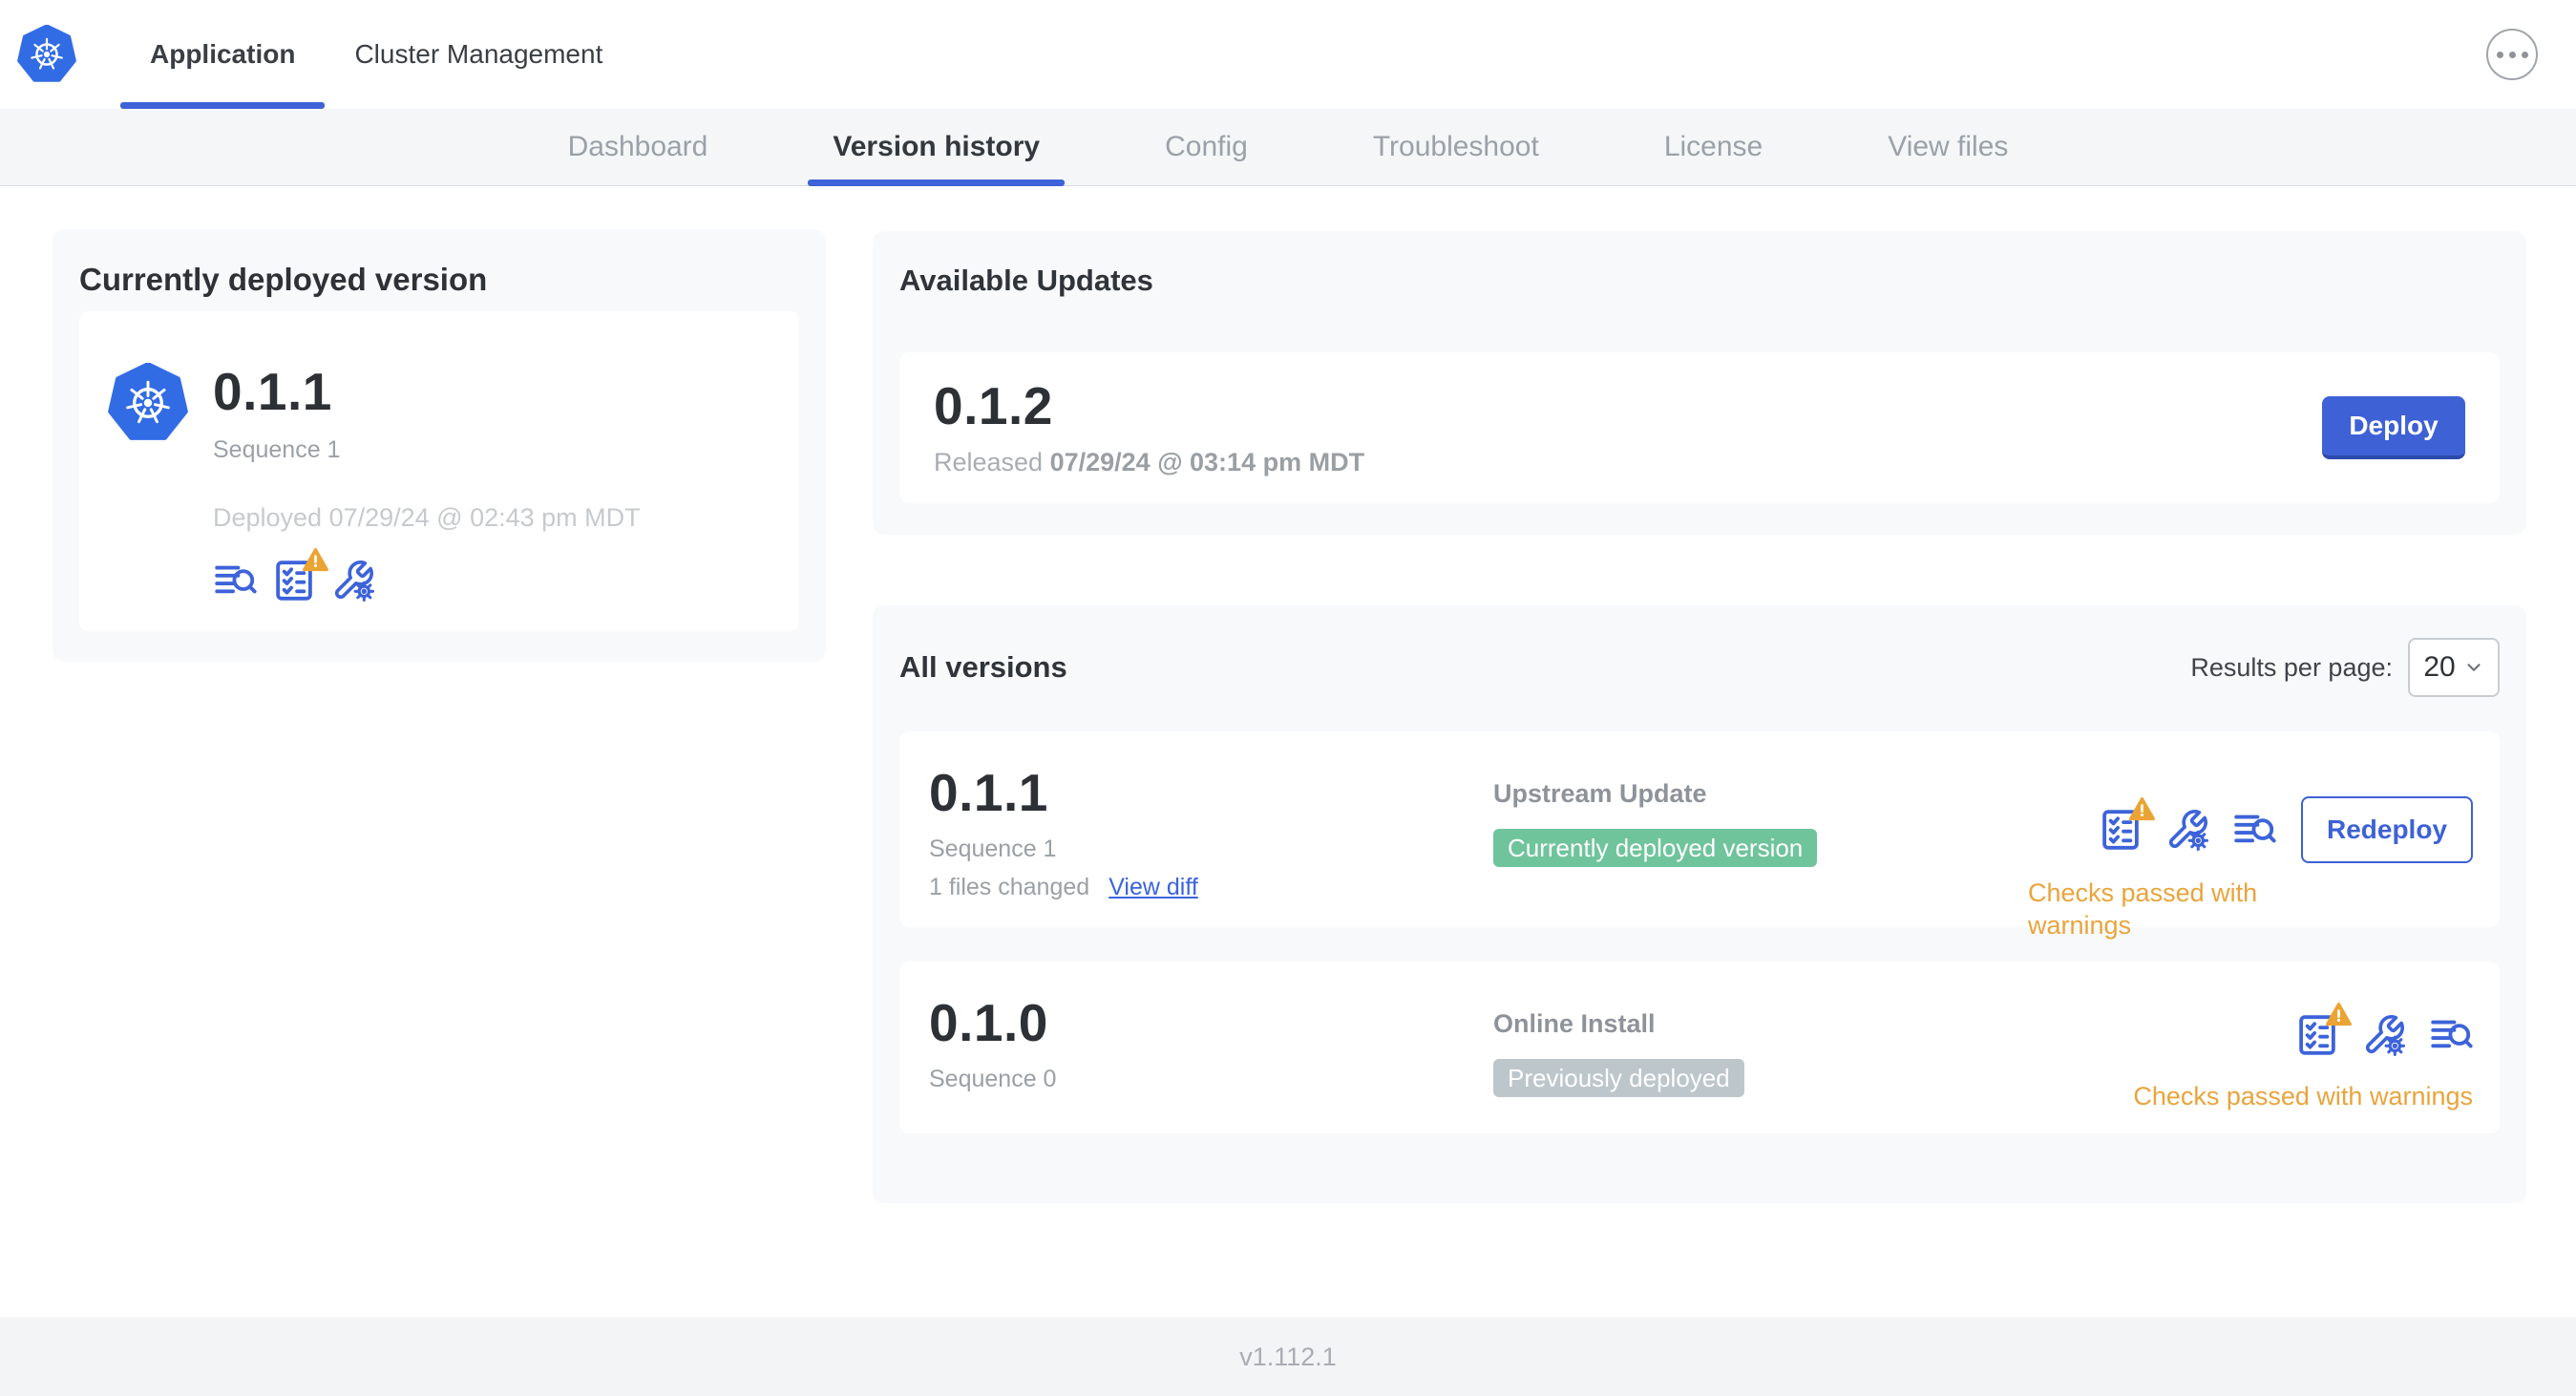  I want to click on tab-dashboard: Dashboard, so click(638, 147).